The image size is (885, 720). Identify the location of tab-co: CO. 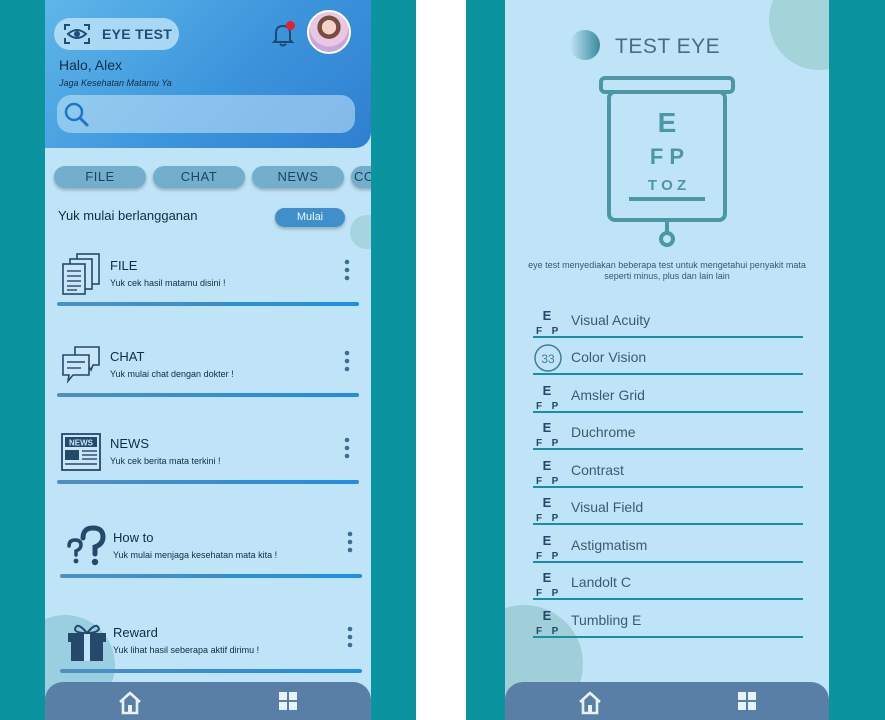
(361, 177).